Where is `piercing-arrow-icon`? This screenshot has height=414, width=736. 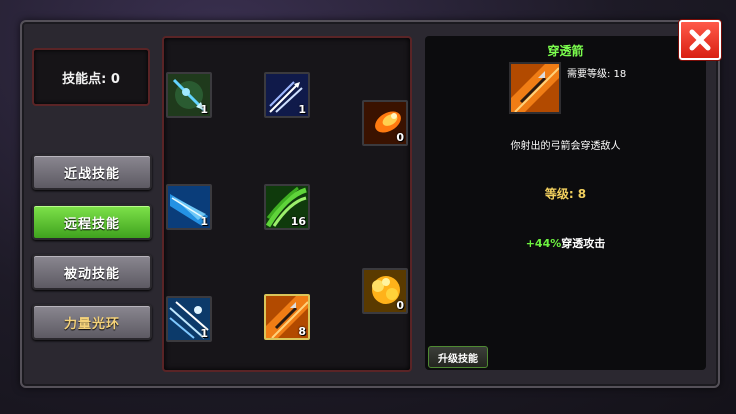 piercing-arrow-icon is located at coordinates (535, 88).